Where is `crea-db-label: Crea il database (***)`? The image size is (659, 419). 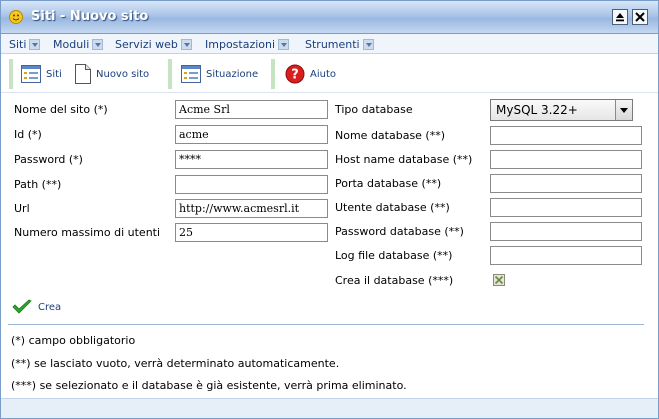
crea-db-label: Crea il database (***) is located at coordinates (394, 280).